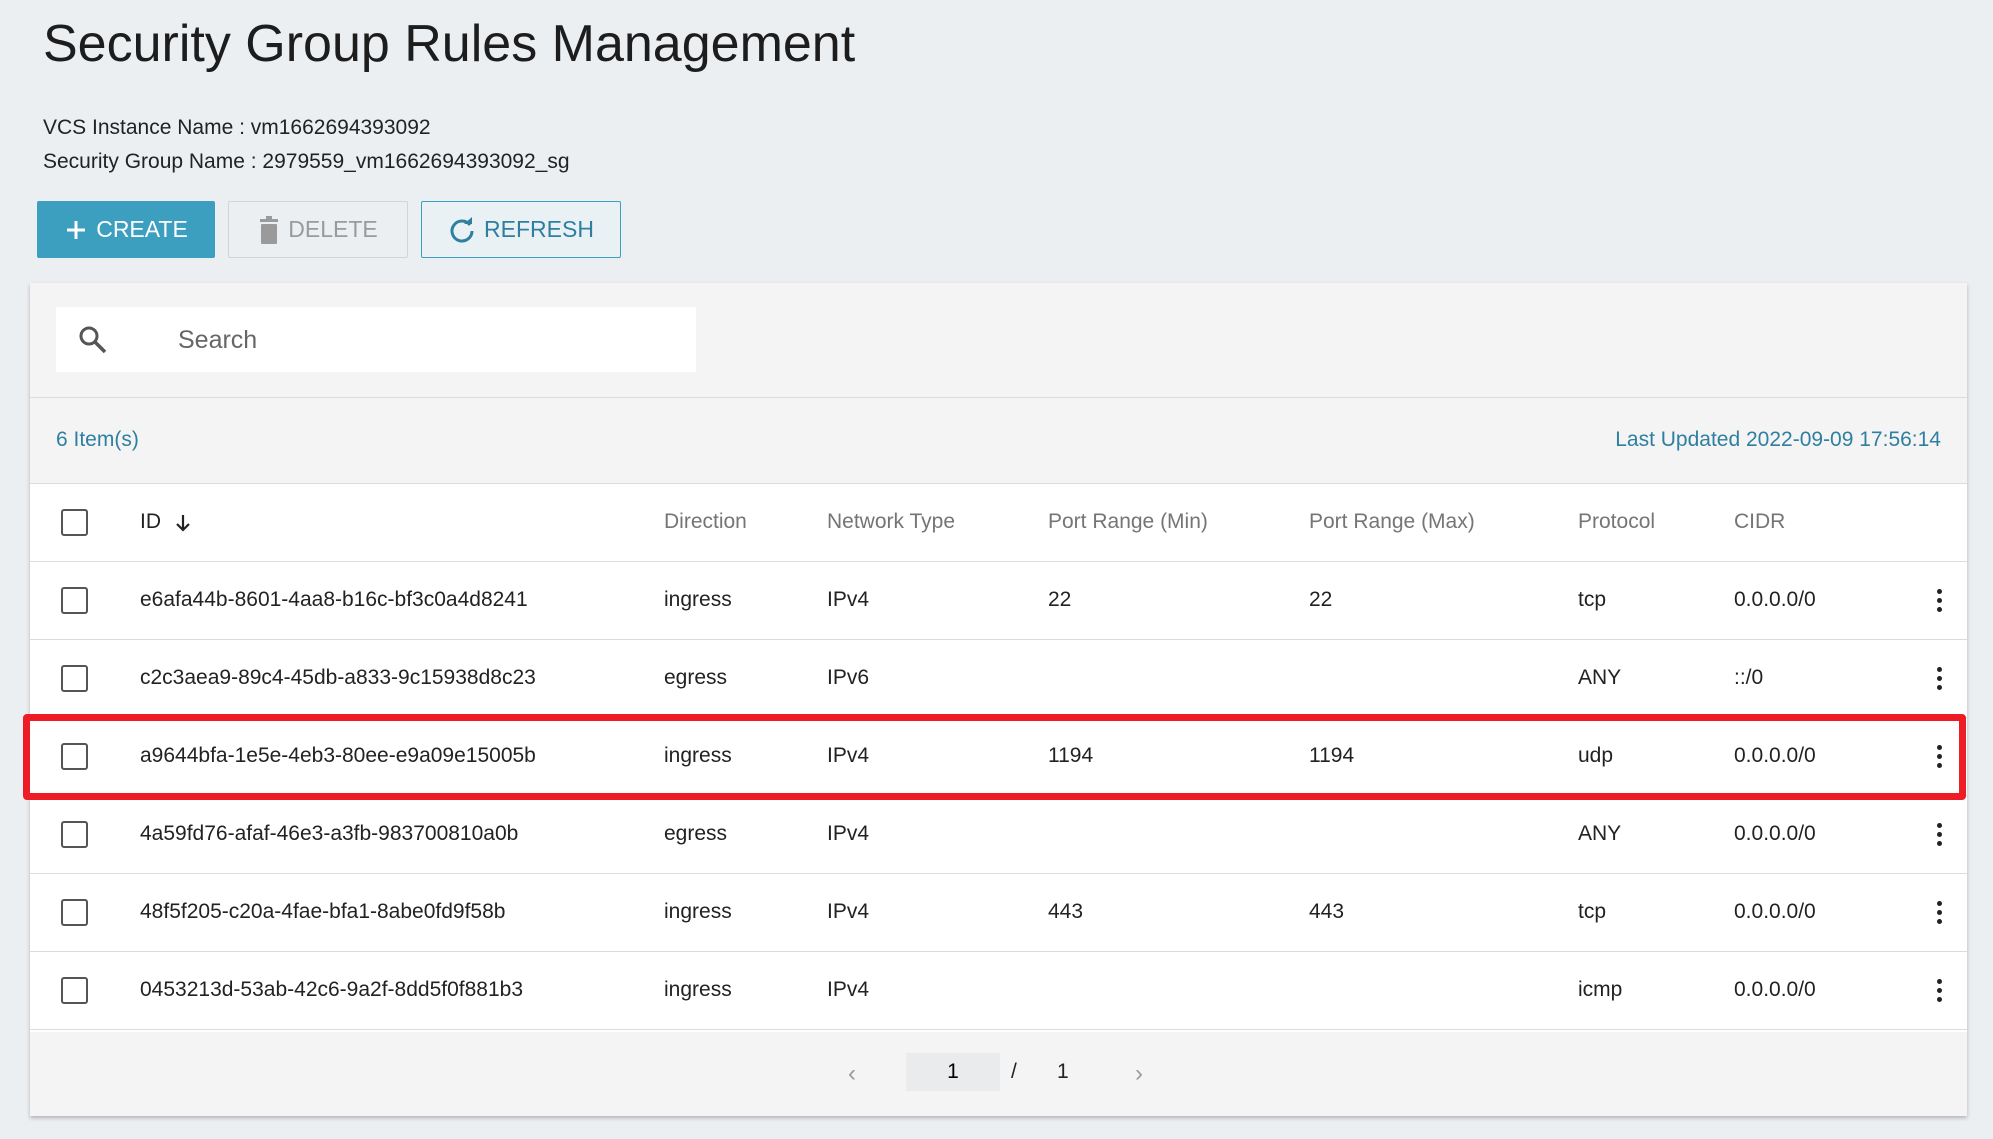 The image size is (1993, 1139). What do you see at coordinates (93, 340) in the screenshot?
I see `search-icon` at bounding box center [93, 340].